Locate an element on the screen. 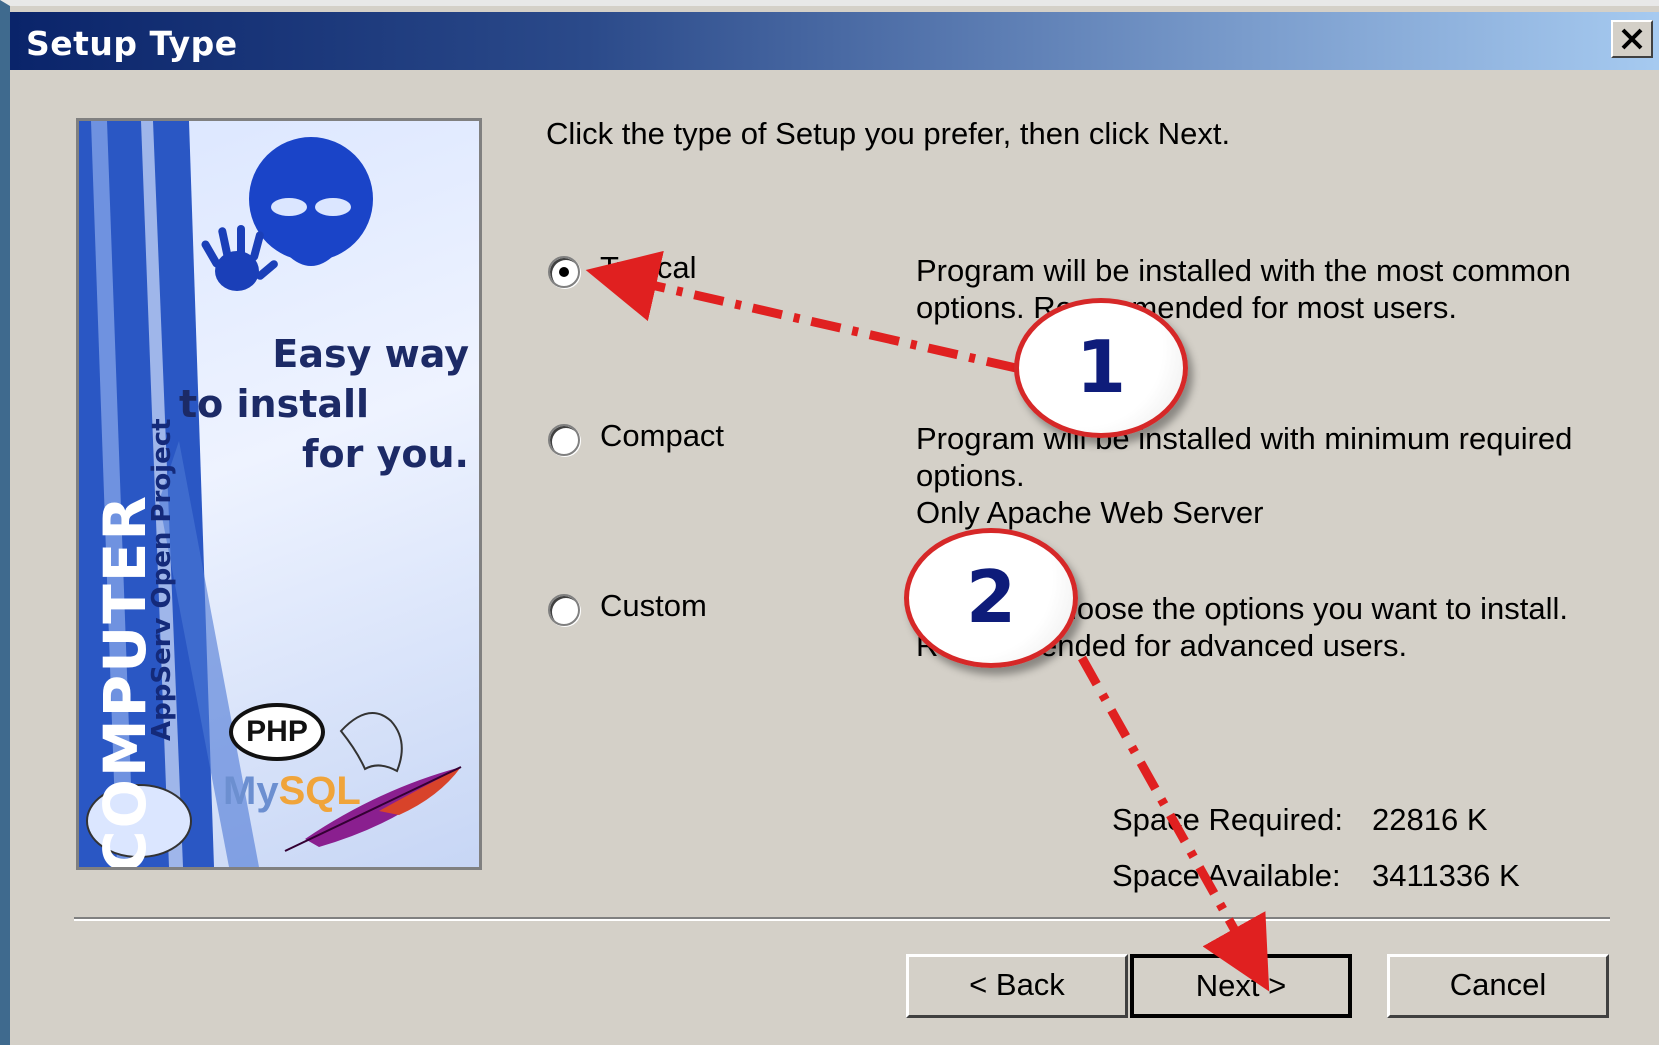 The image size is (1659, 1045). next-button: Next > is located at coordinates (1241, 986).